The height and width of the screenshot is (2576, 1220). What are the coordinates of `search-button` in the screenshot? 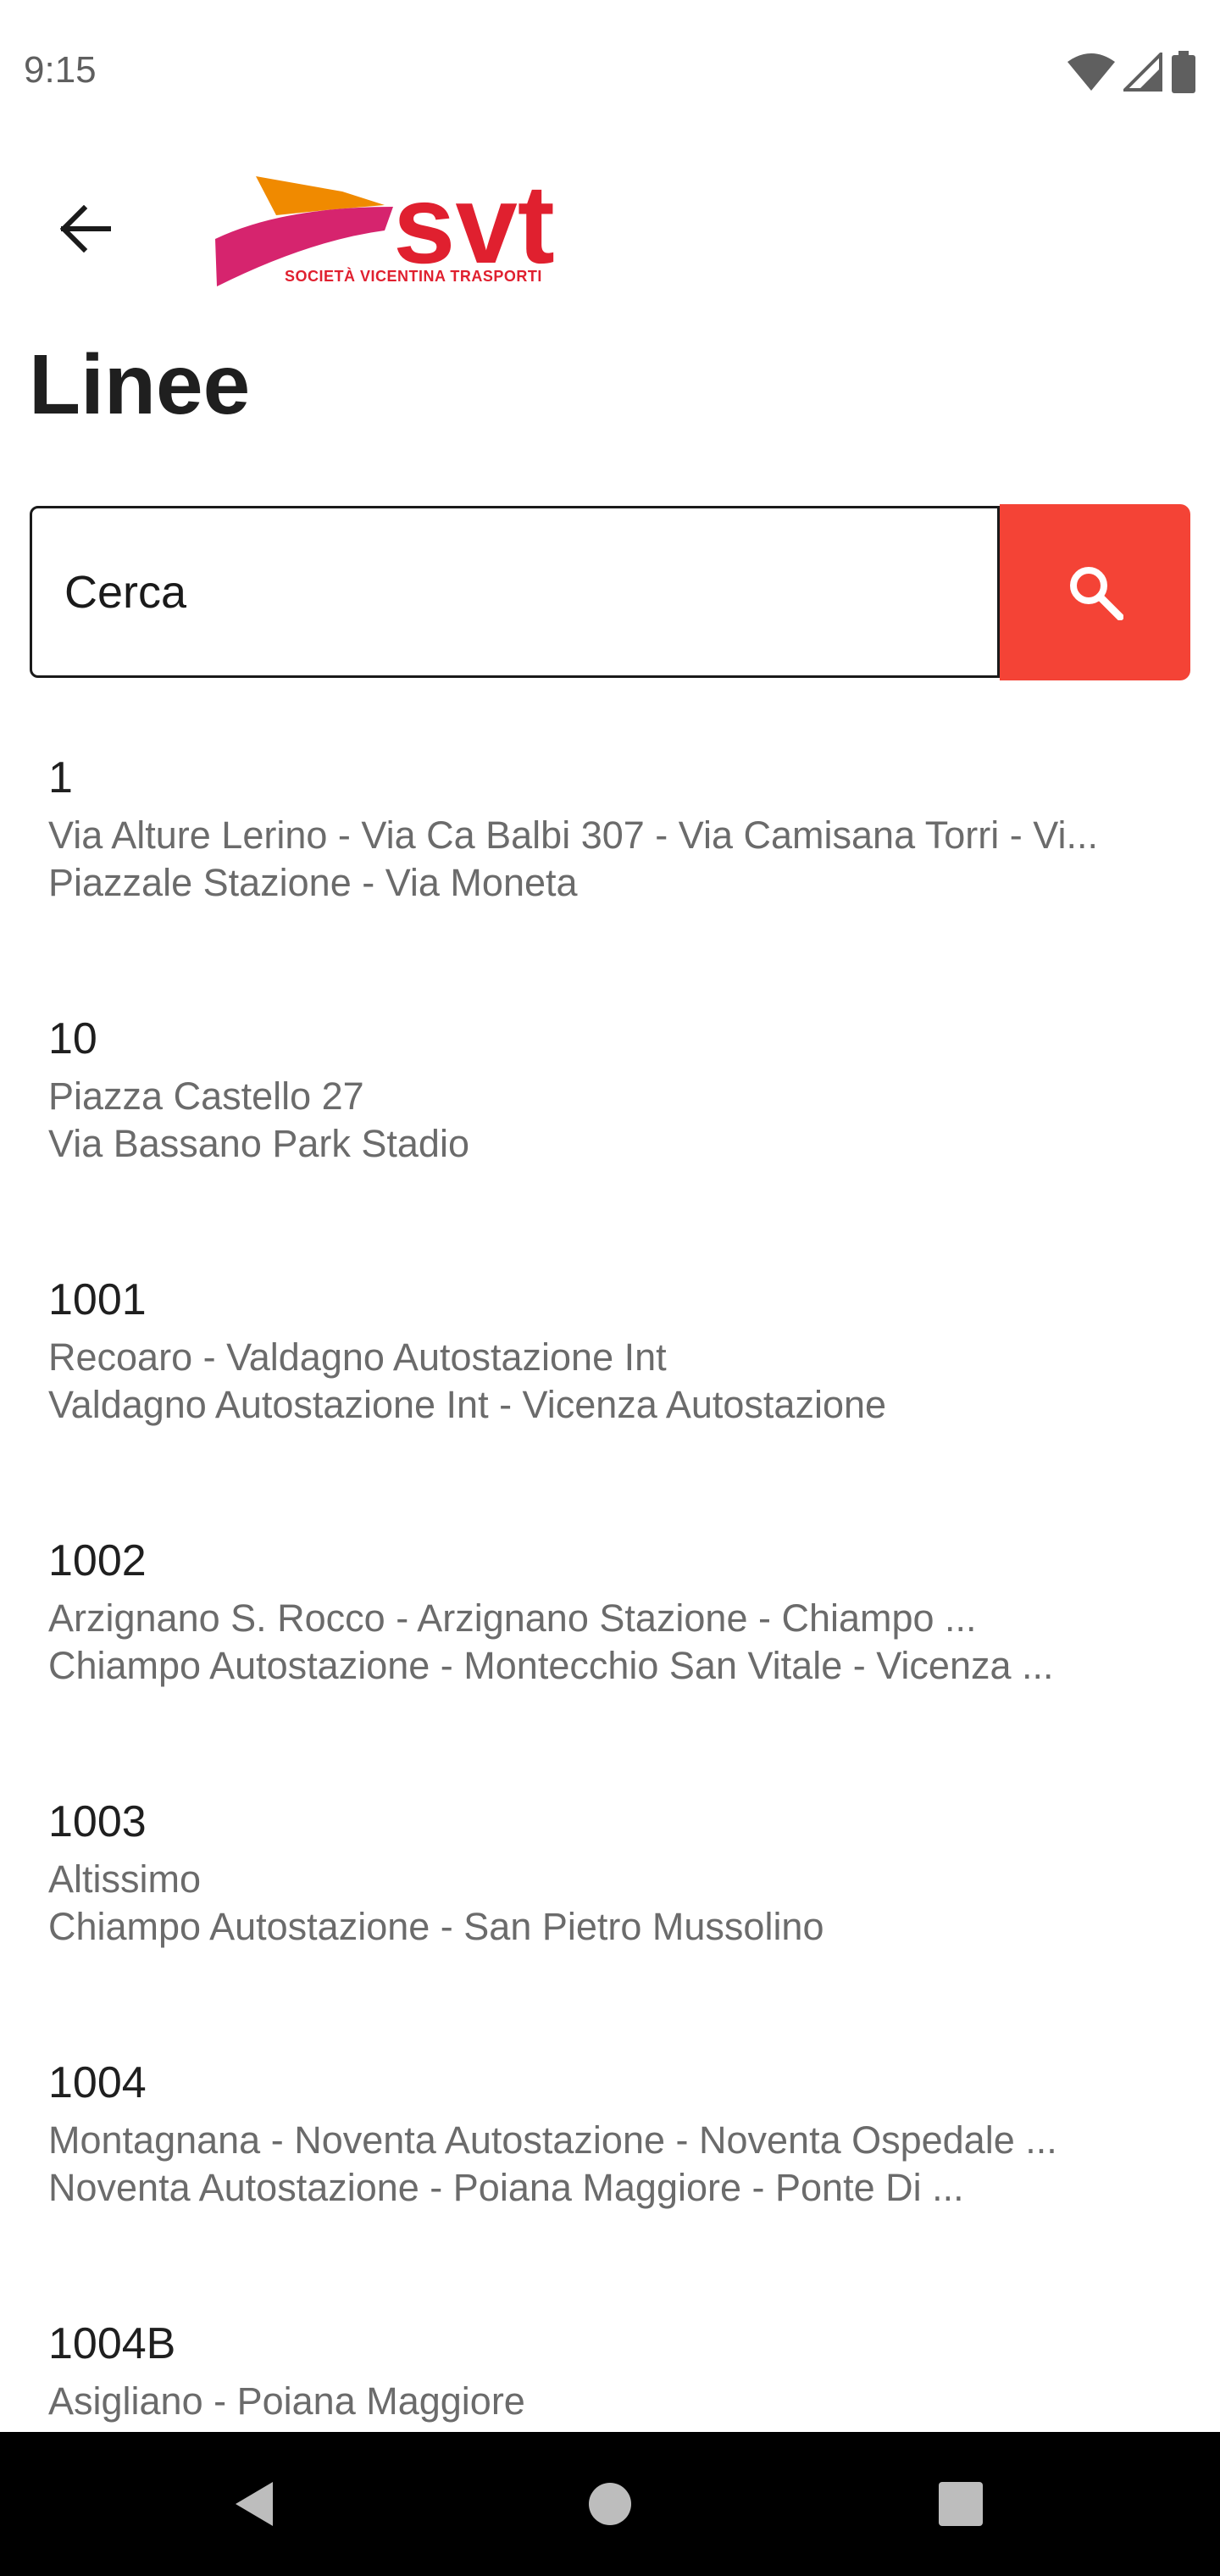 It's located at (1095, 592).